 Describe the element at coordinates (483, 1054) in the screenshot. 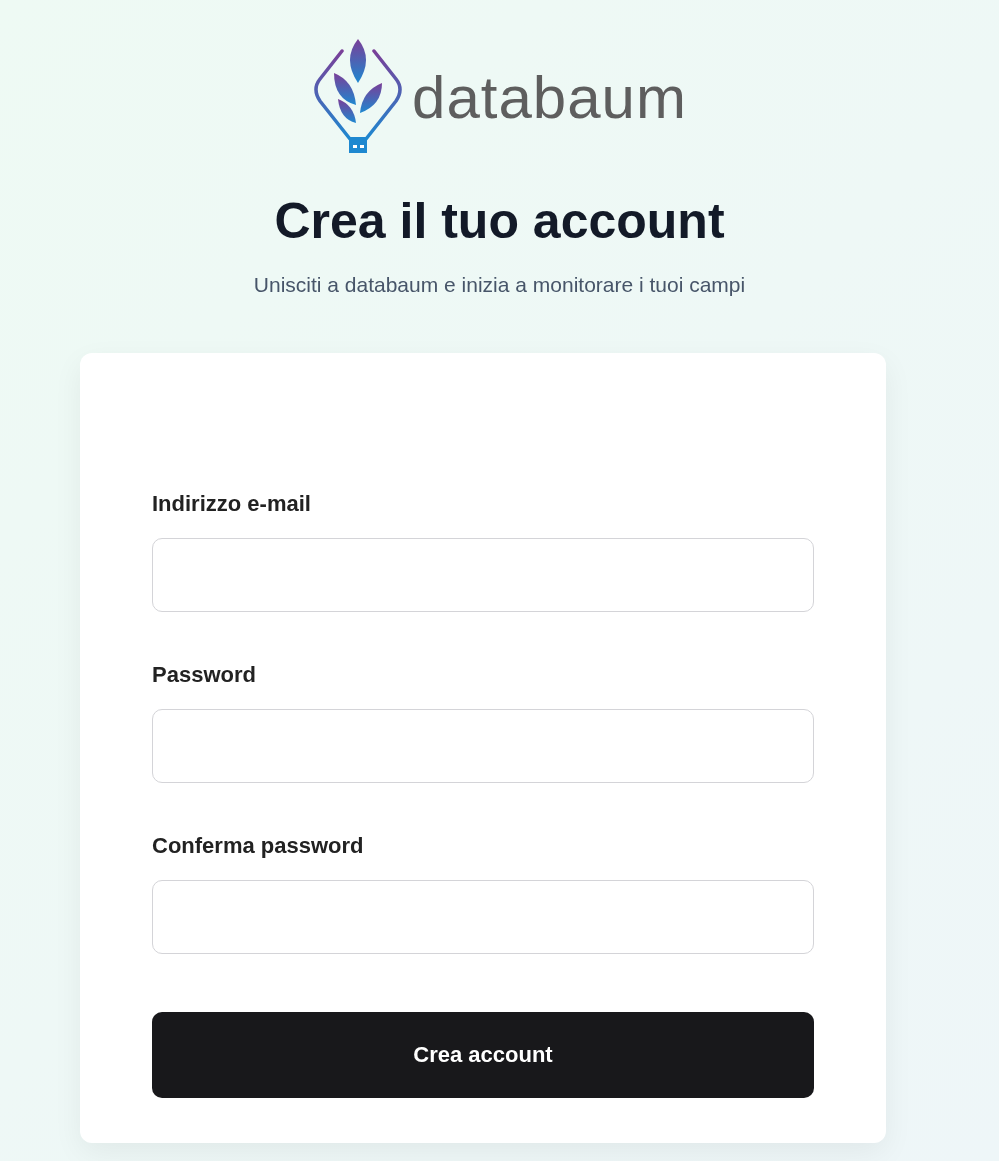

I see `submit-button: Crea account` at that location.